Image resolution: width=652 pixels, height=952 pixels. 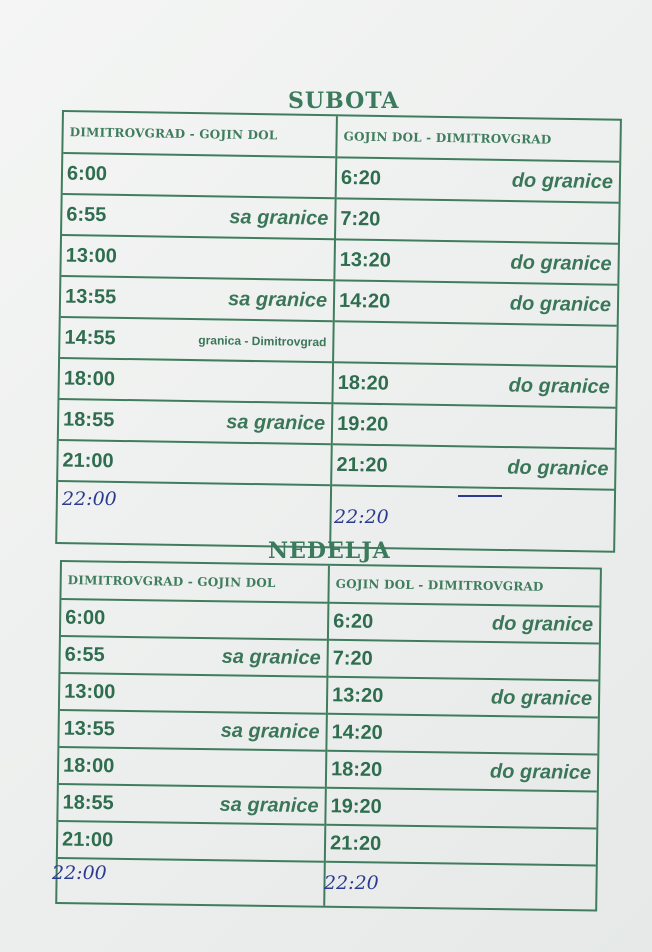 What do you see at coordinates (191, 842) in the screenshot?
I see `nedelja-left-row-7: 21:00` at bounding box center [191, 842].